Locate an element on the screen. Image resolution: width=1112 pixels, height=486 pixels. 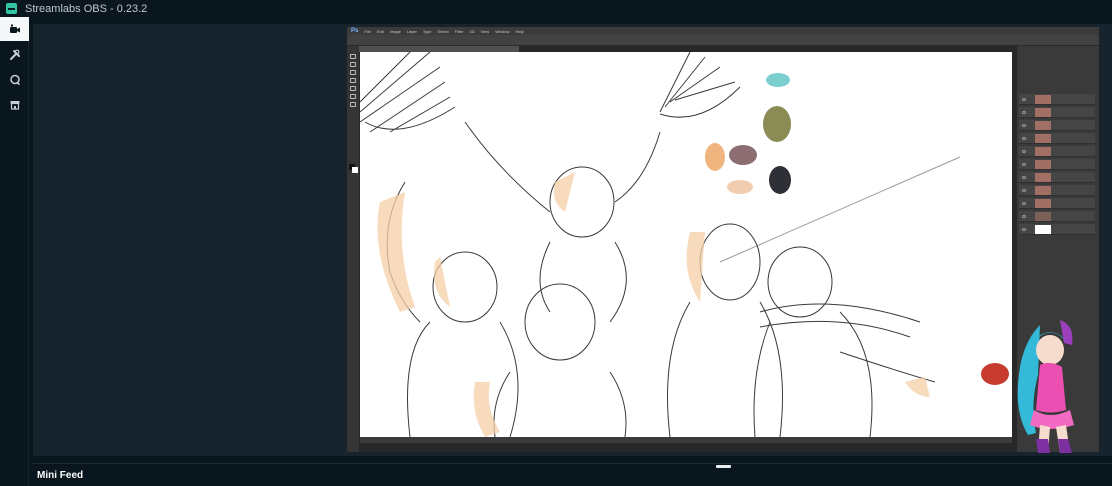
move-tool-icon is located at coordinates (353, 56).